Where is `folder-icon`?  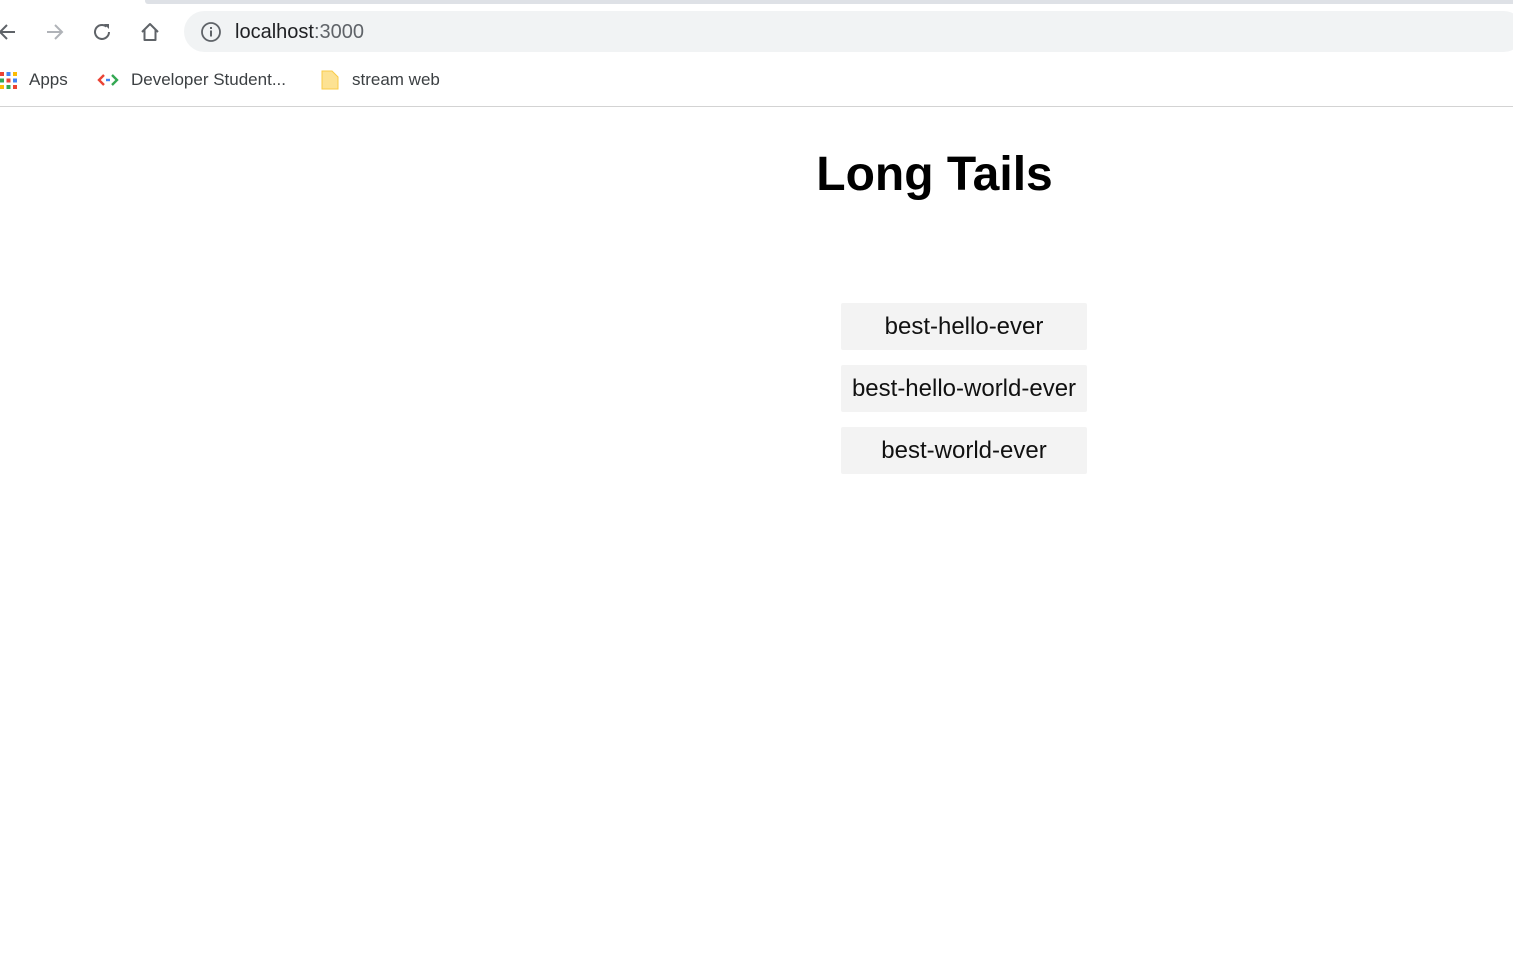 folder-icon is located at coordinates (330, 80).